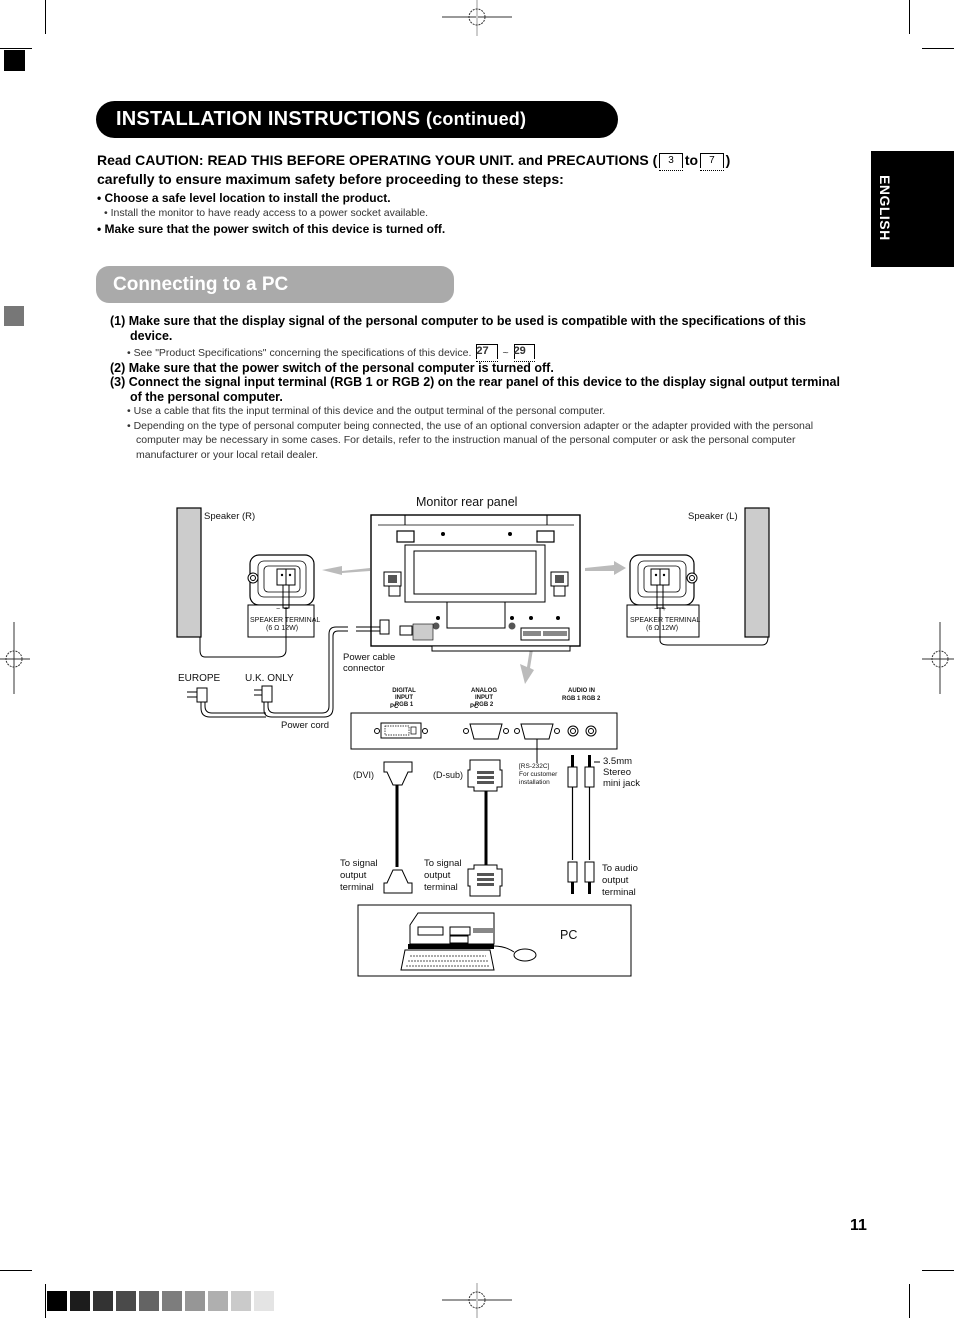 The width and height of the screenshot is (954, 1318). Describe the element at coordinates (278, 609) in the screenshot. I see `minus-label: −` at that location.